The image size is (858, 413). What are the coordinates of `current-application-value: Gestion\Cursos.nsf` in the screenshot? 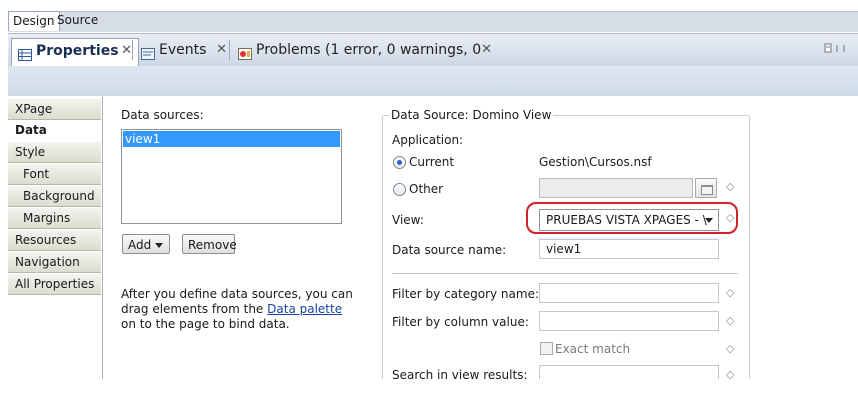 It's located at (595, 162).